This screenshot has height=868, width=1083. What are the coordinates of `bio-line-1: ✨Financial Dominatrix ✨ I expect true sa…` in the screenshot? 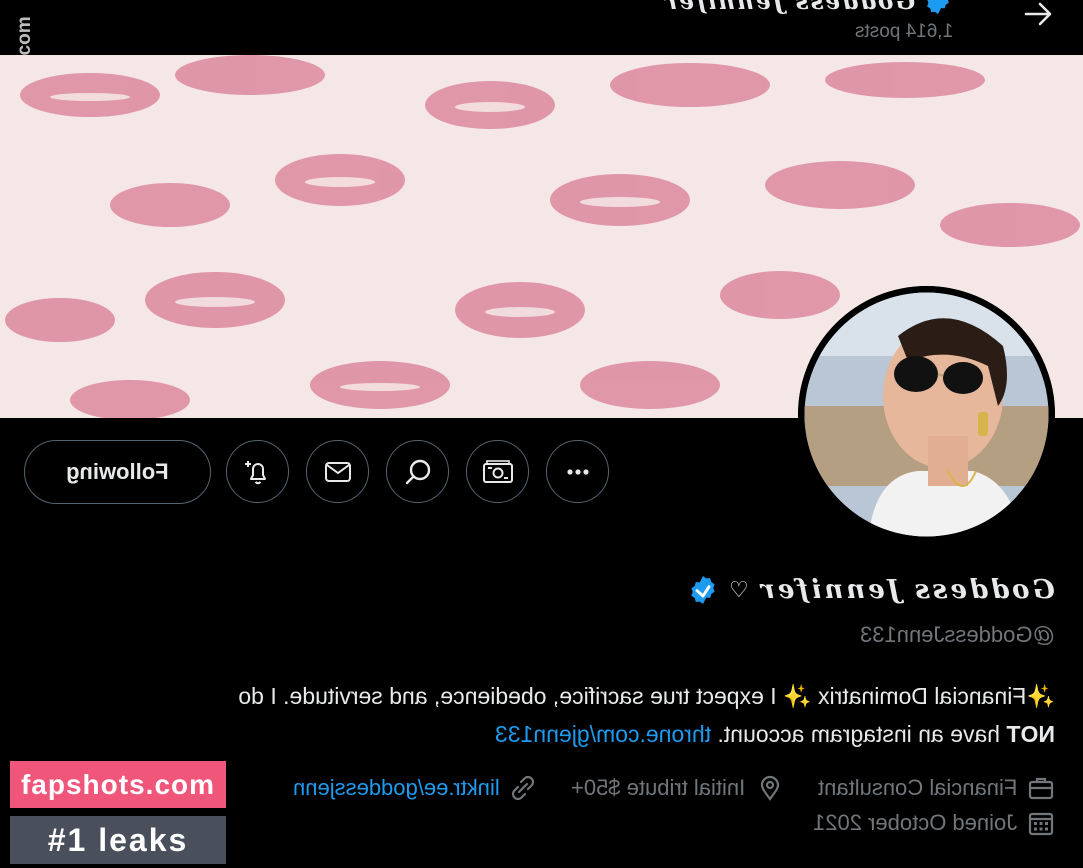 It's located at (646, 696).